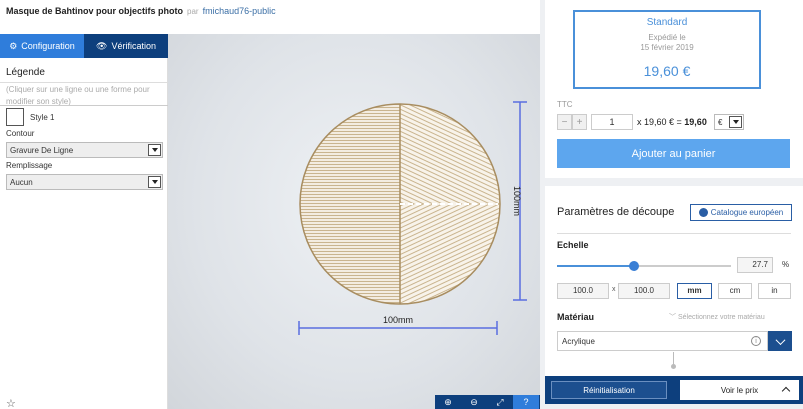 The image size is (803, 409). What do you see at coordinates (500, 402) in the screenshot?
I see `fit-screen-icon: ⤢` at bounding box center [500, 402].